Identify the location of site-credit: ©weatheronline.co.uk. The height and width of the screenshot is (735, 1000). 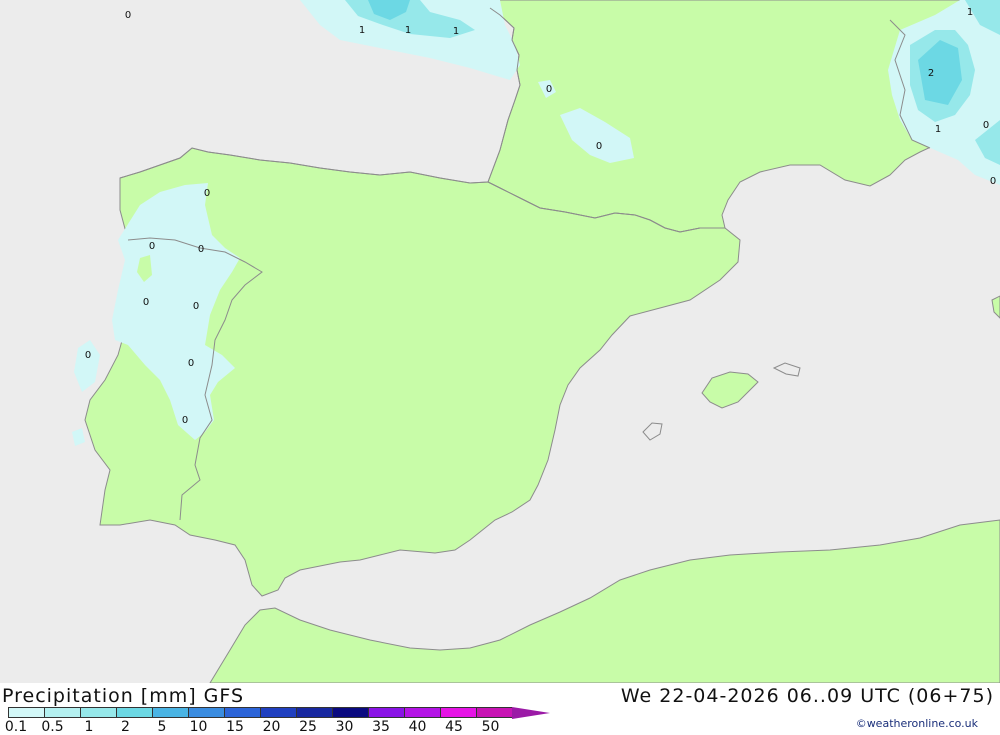
(917, 723).